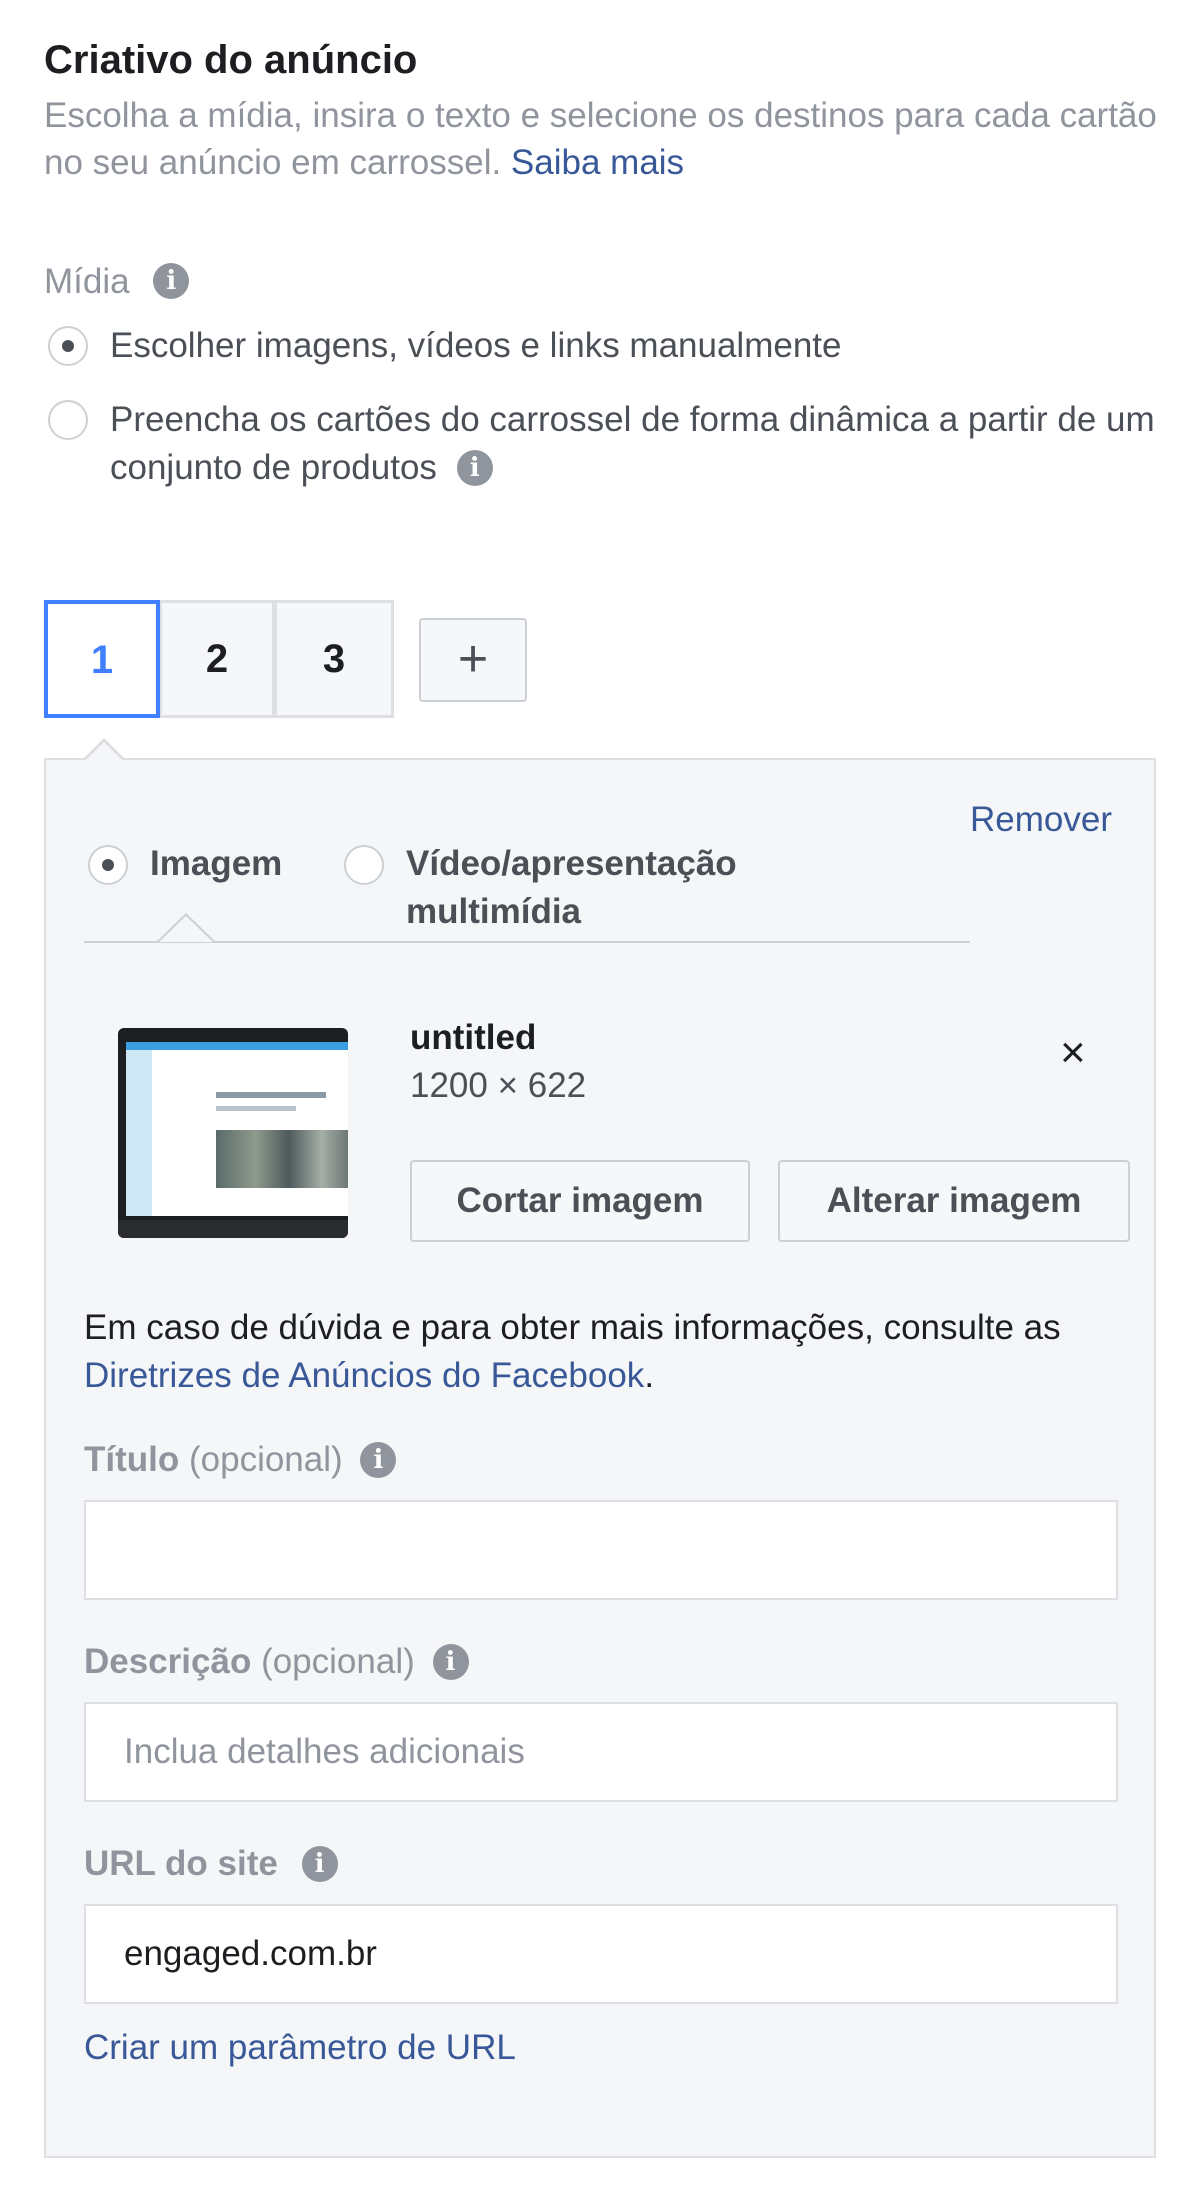 This screenshot has width=1200, height=2207. Describe the element at coordinates (580, 1201) in the screenshot. I see `crop-image-button: Cortar imagem` at that location.